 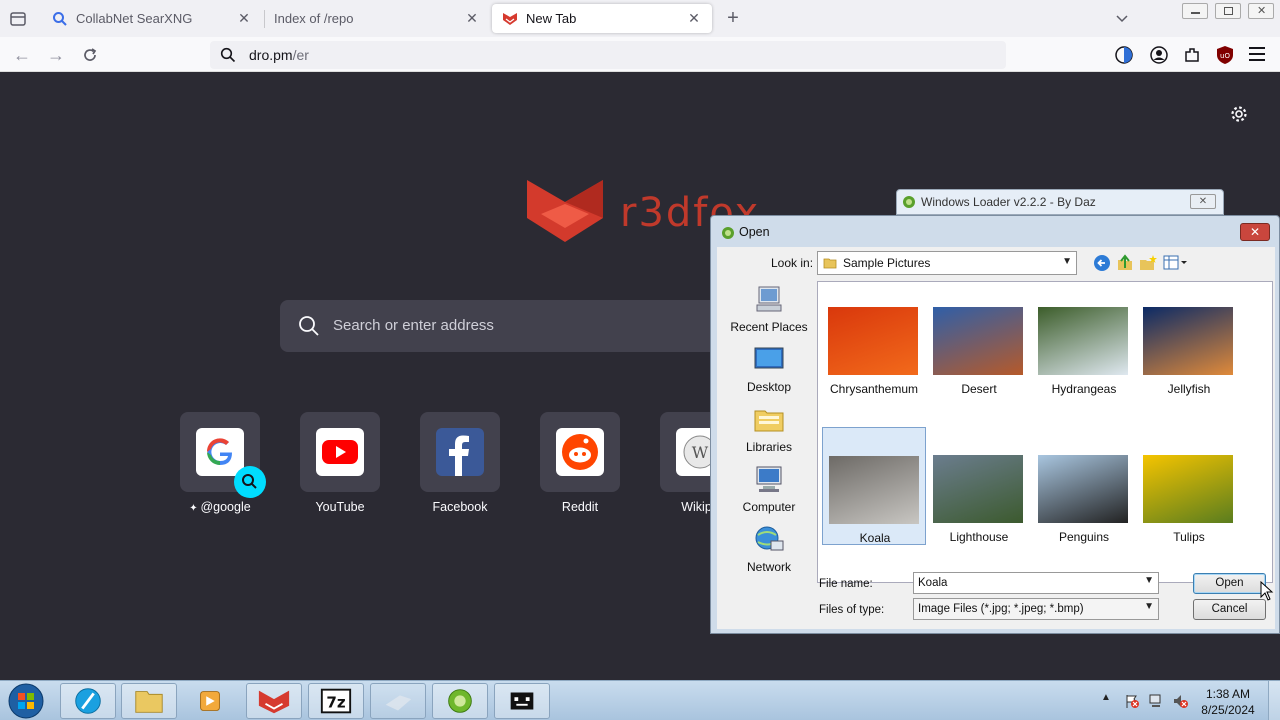 I want to click on chevron-down-icon, so click(x=1122, y=19).